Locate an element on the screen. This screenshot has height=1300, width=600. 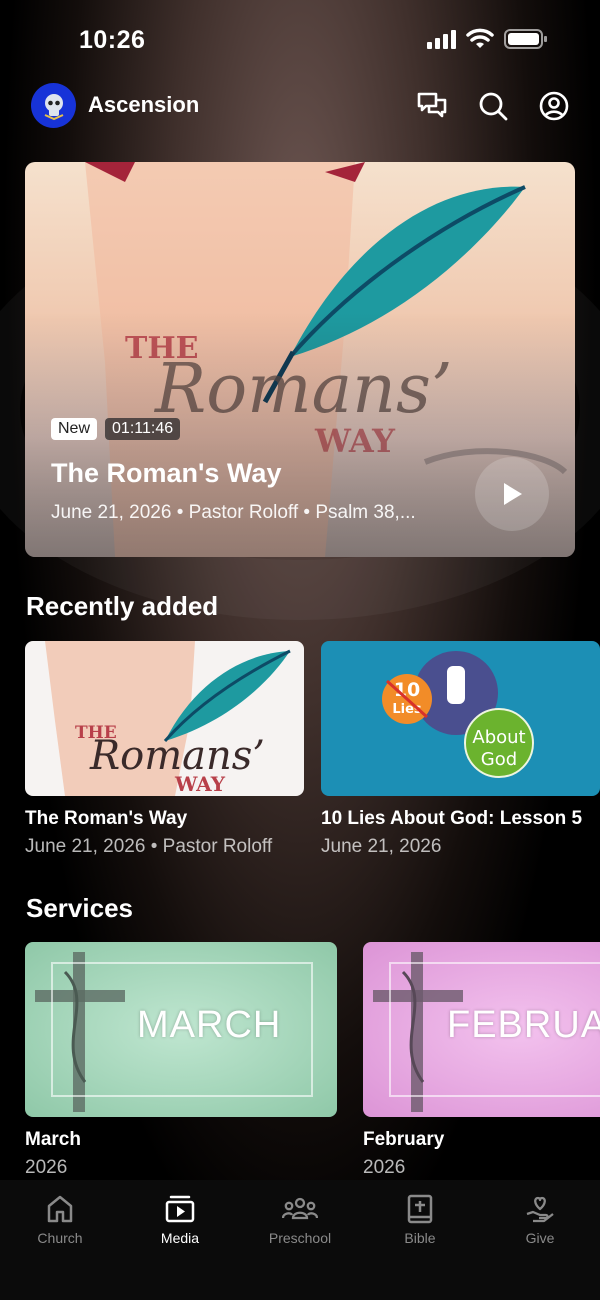
home-icon is located at coordinates (60, 1209).